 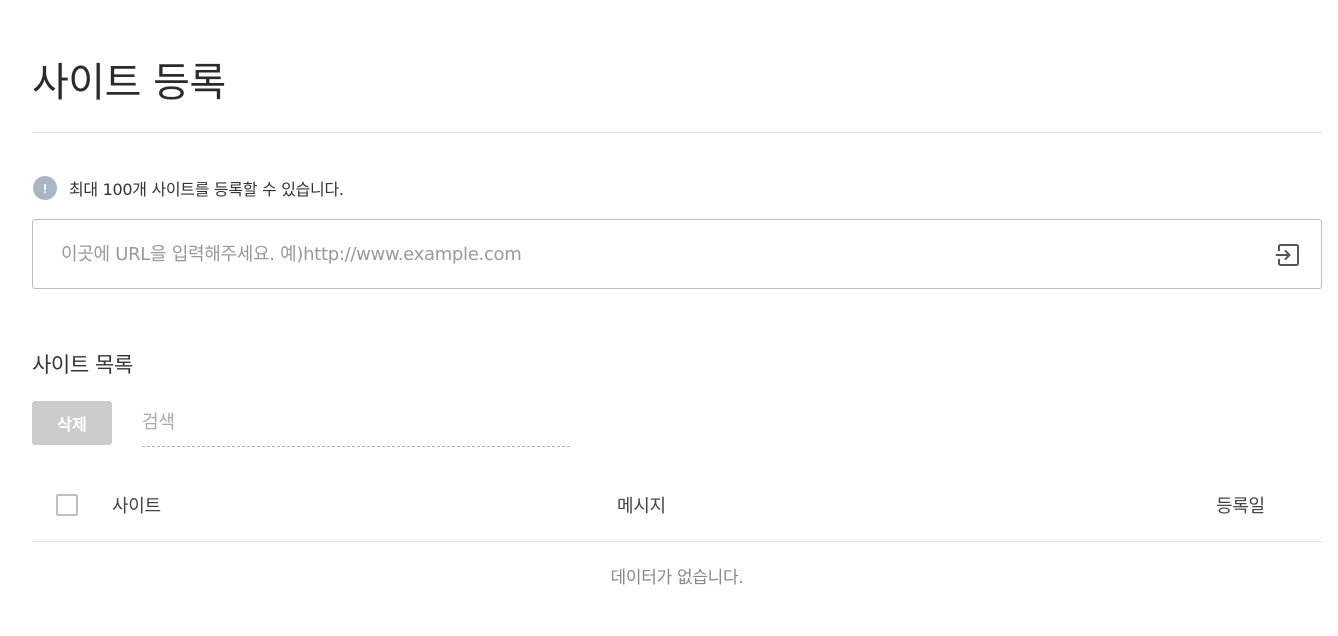 I want to click on enter-icon, so click(x=1288, y=255).